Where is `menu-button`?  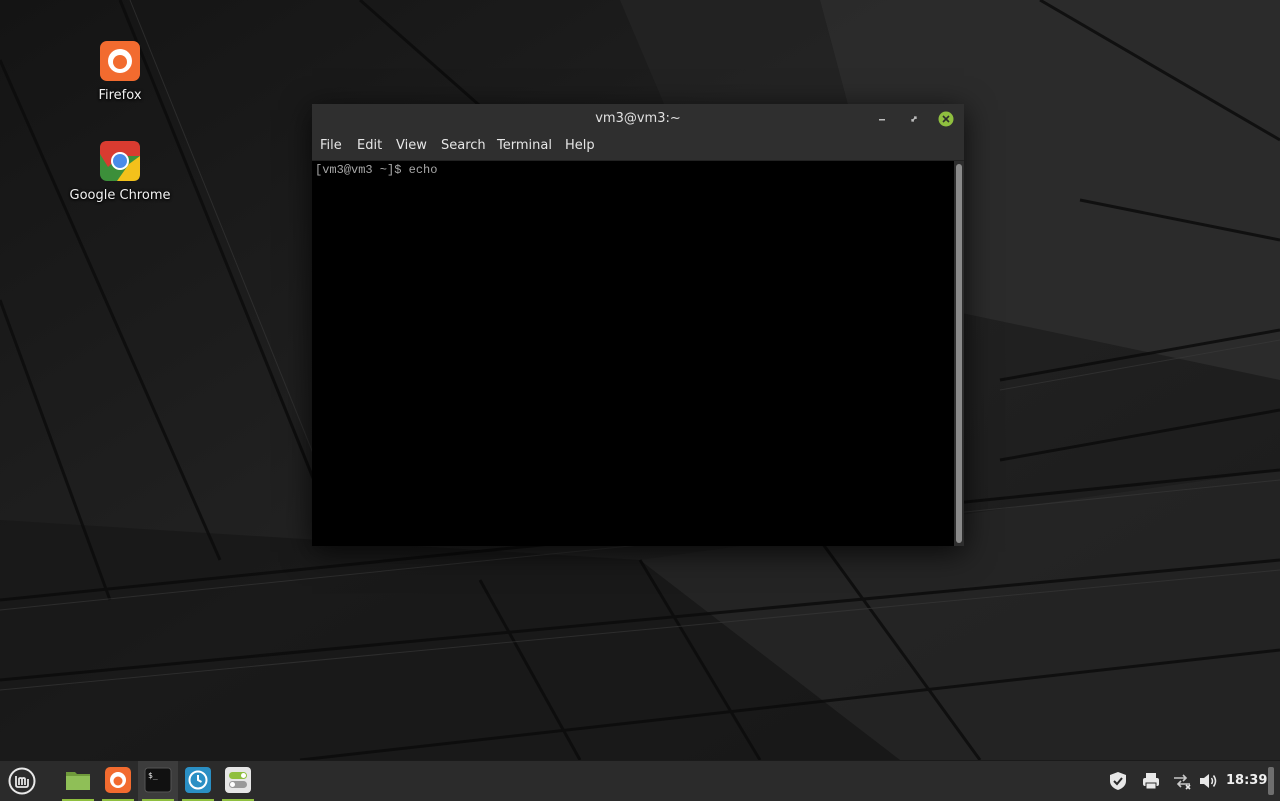
menu-button is located at coordinates (22, 781).